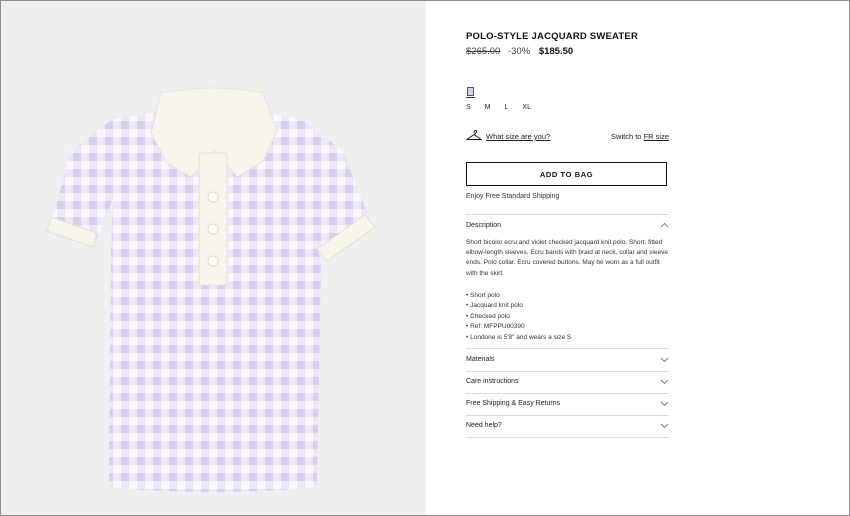  Describe the element at coordinates (483, 51) in the screenshot. I see `old-price: $265.00` at that location.